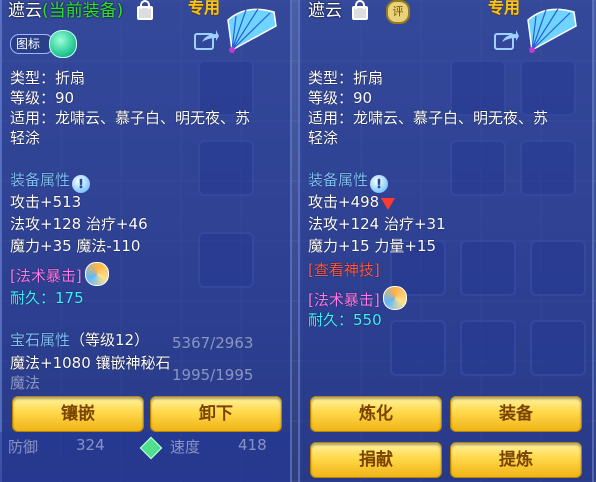 This screenshot has height=482, width=596. I want to click on extract-button: 提炼, so click(516, 460).